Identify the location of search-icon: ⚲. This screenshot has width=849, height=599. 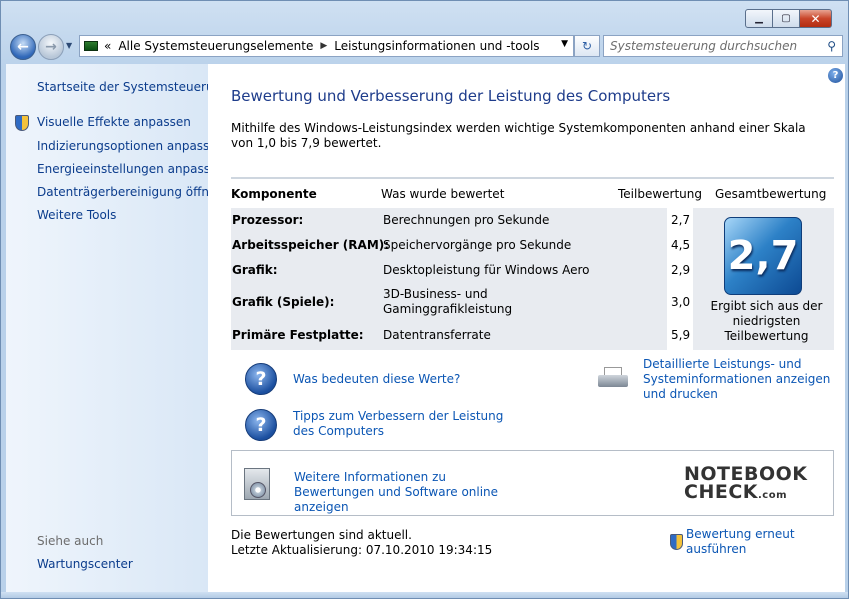
(831, 46).